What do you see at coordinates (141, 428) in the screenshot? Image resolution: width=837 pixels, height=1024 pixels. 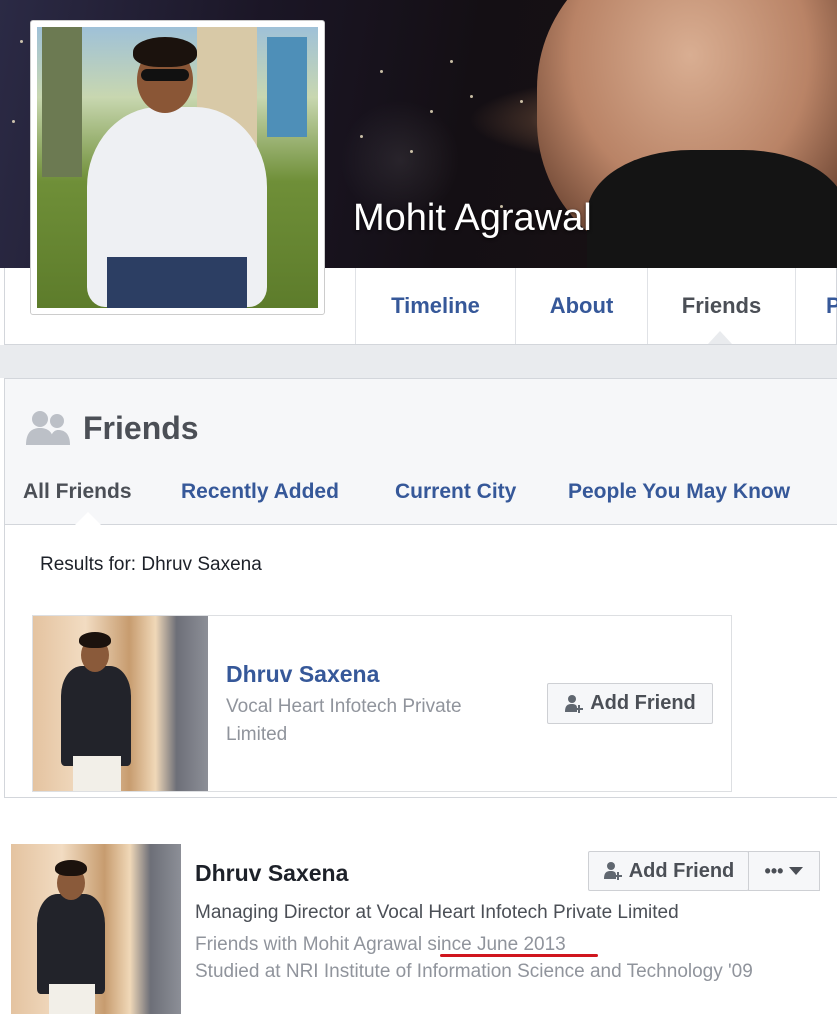 I see `friends-title: Friends` at bounding box center [141, 428].